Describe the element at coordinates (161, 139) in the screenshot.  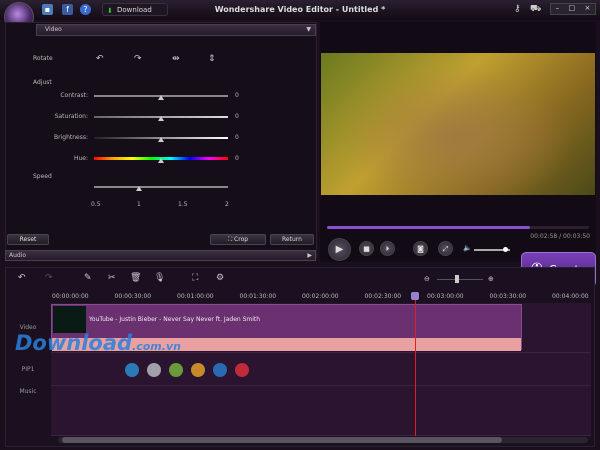
I see `brightness-thumb` at that location.